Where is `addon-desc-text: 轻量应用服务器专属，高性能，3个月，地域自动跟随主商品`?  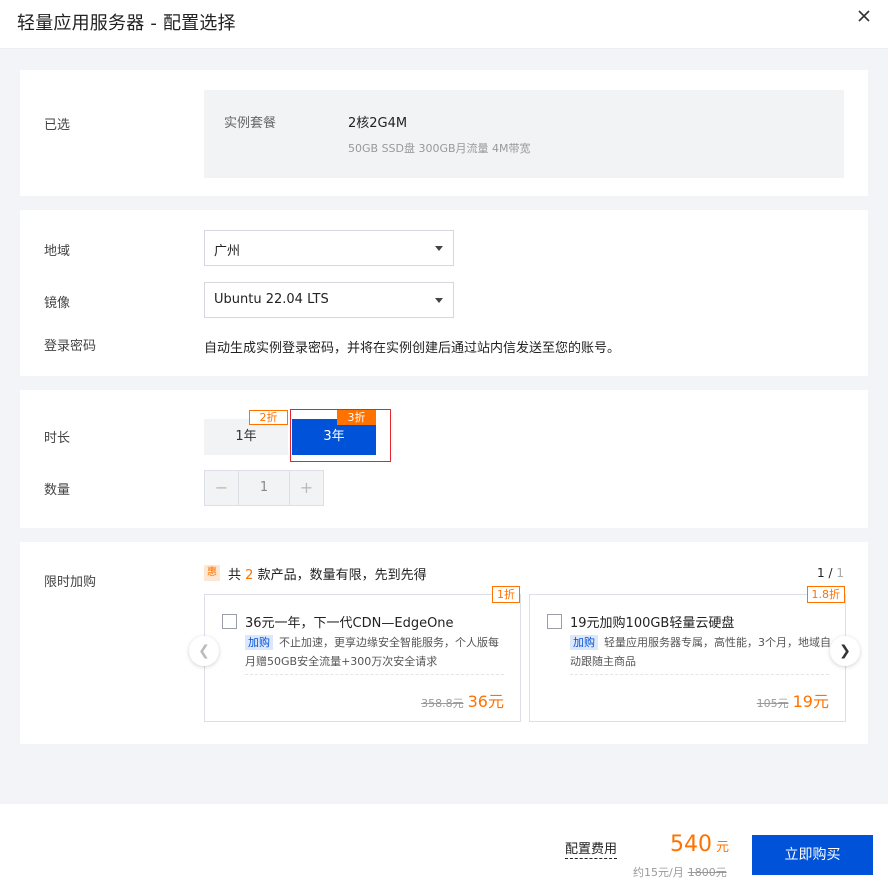
addon-desc-text: 轻量应用服务器专属，高性能，3个月，地域自动跟随主商品 is located at coordinates (700, 652).